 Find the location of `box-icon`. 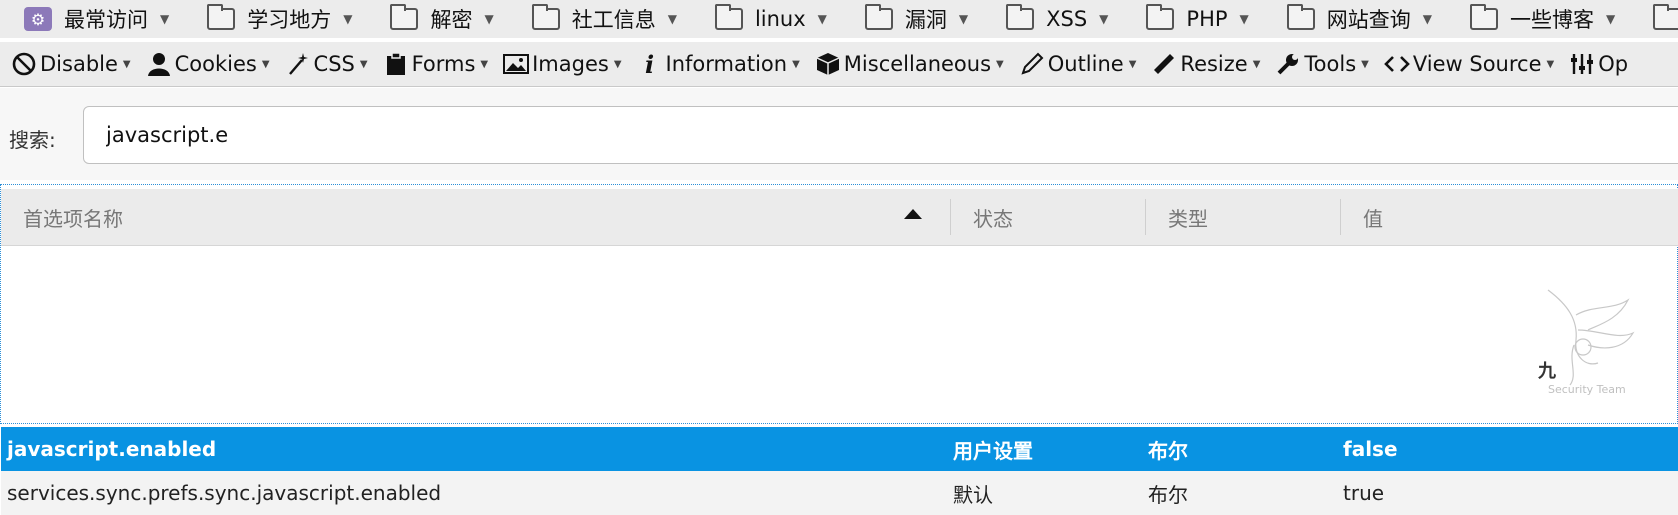

box-icon is located at coordinates (828, 64).